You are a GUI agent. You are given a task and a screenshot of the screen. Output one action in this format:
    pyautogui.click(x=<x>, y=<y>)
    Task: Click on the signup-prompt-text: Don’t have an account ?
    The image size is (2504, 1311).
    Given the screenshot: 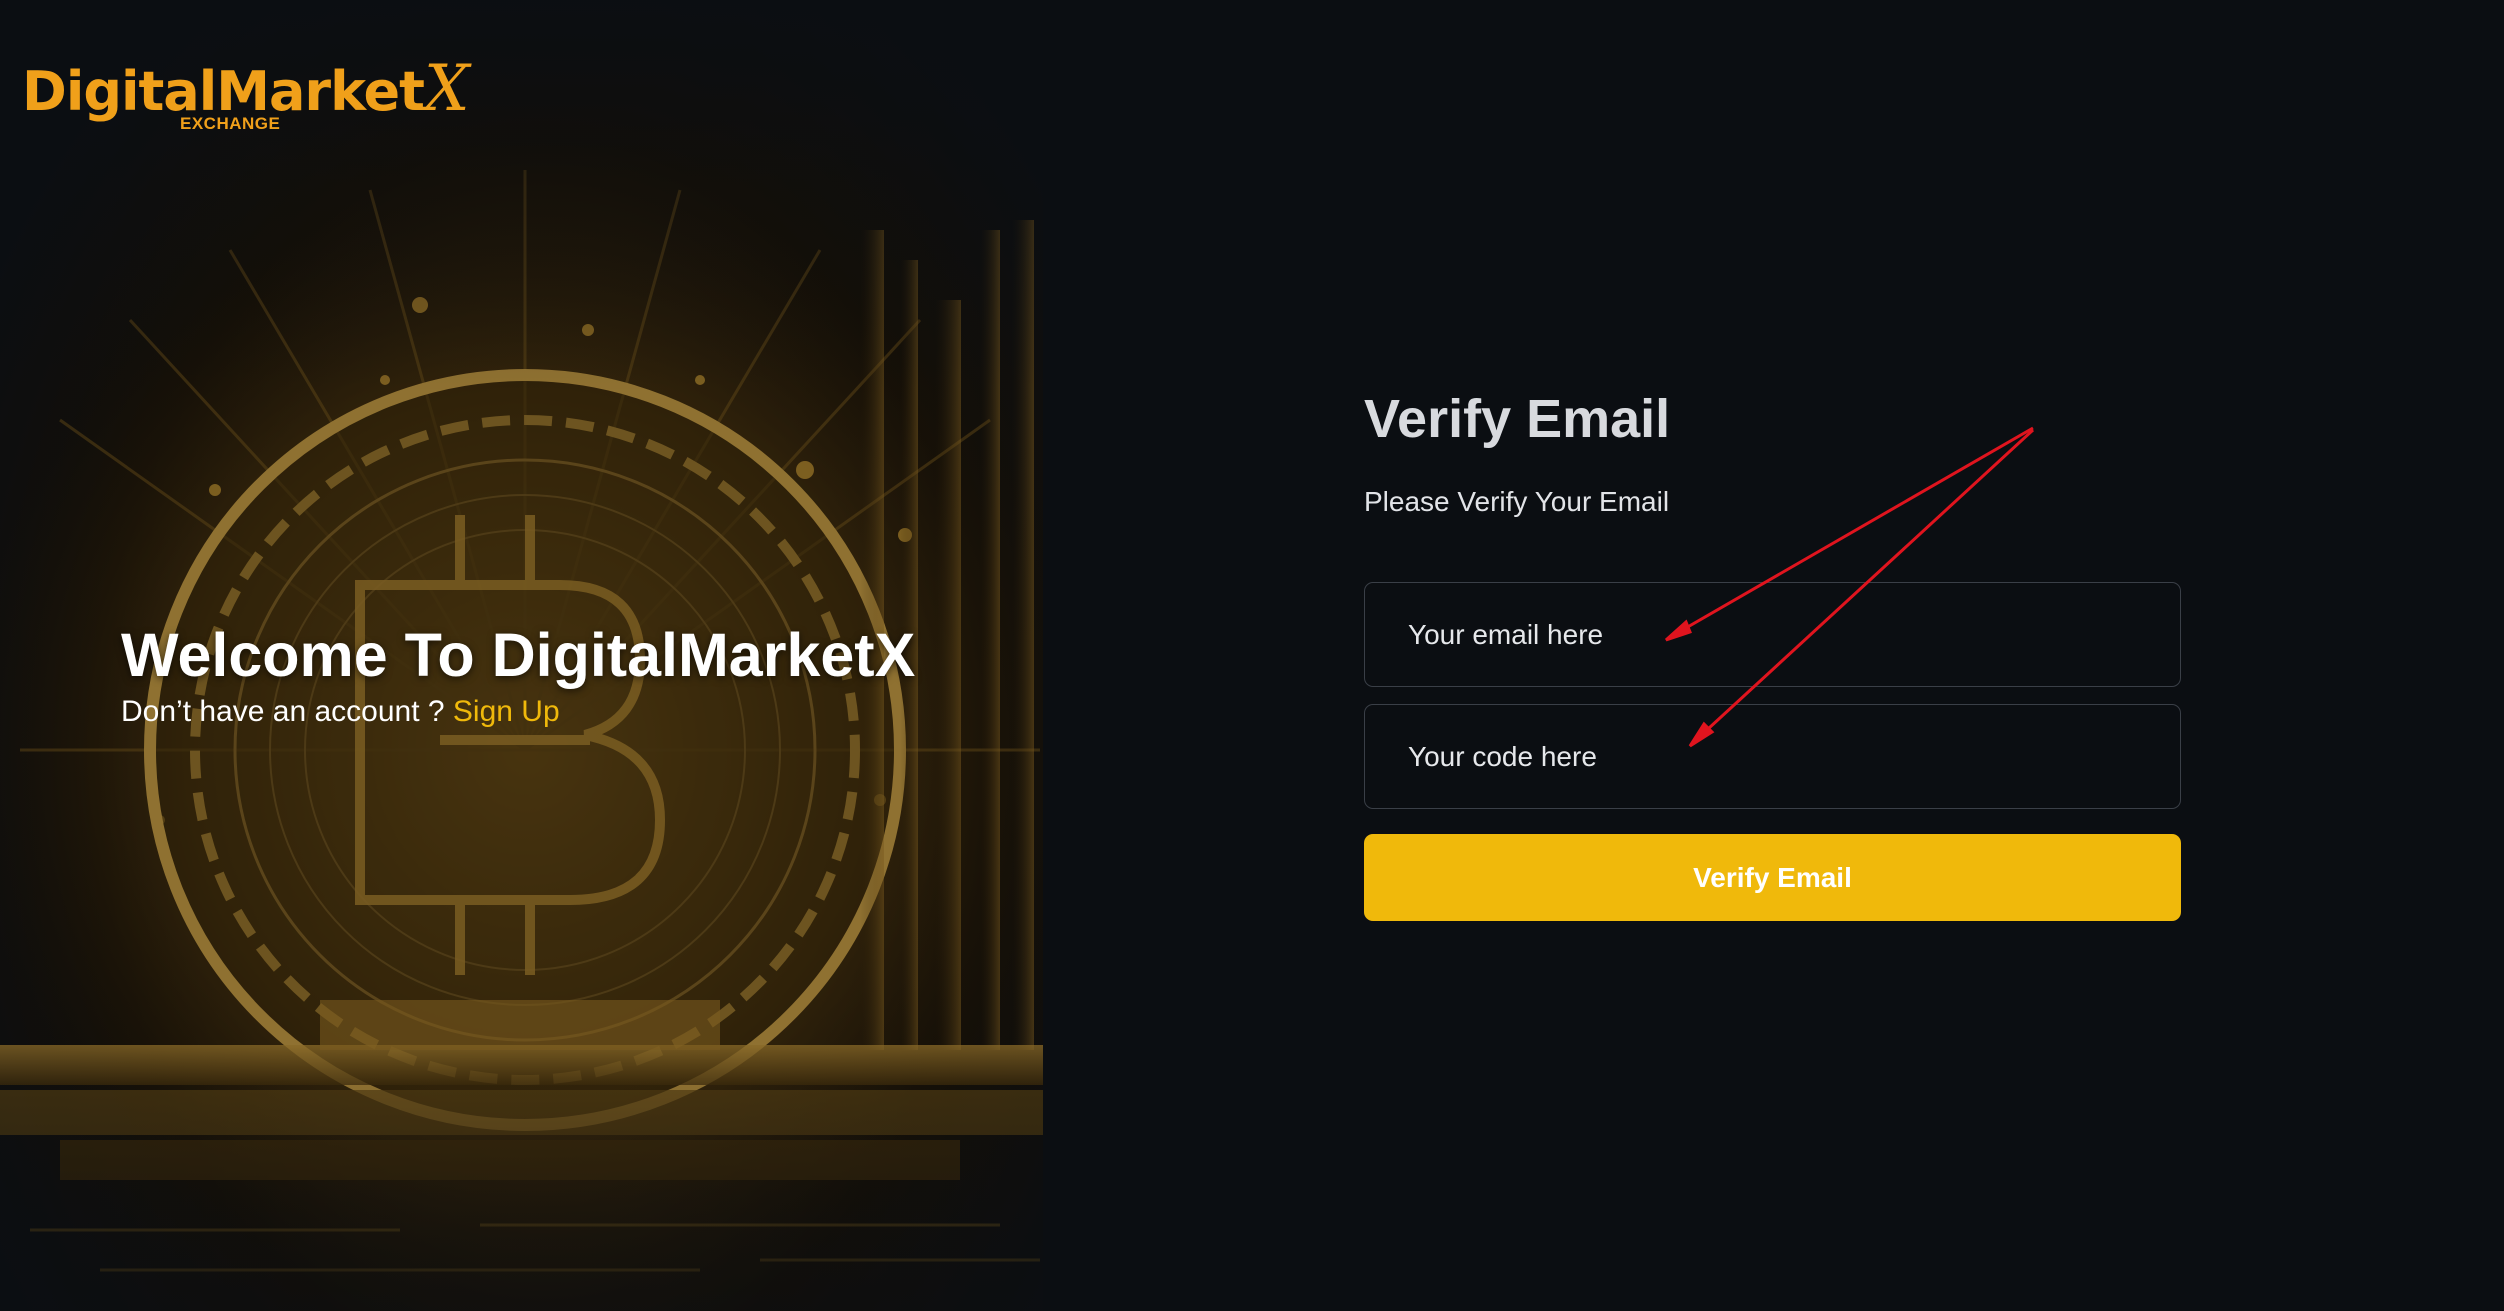 What is the action you would take?
    pyautogui.click(x=283, y=712)
    